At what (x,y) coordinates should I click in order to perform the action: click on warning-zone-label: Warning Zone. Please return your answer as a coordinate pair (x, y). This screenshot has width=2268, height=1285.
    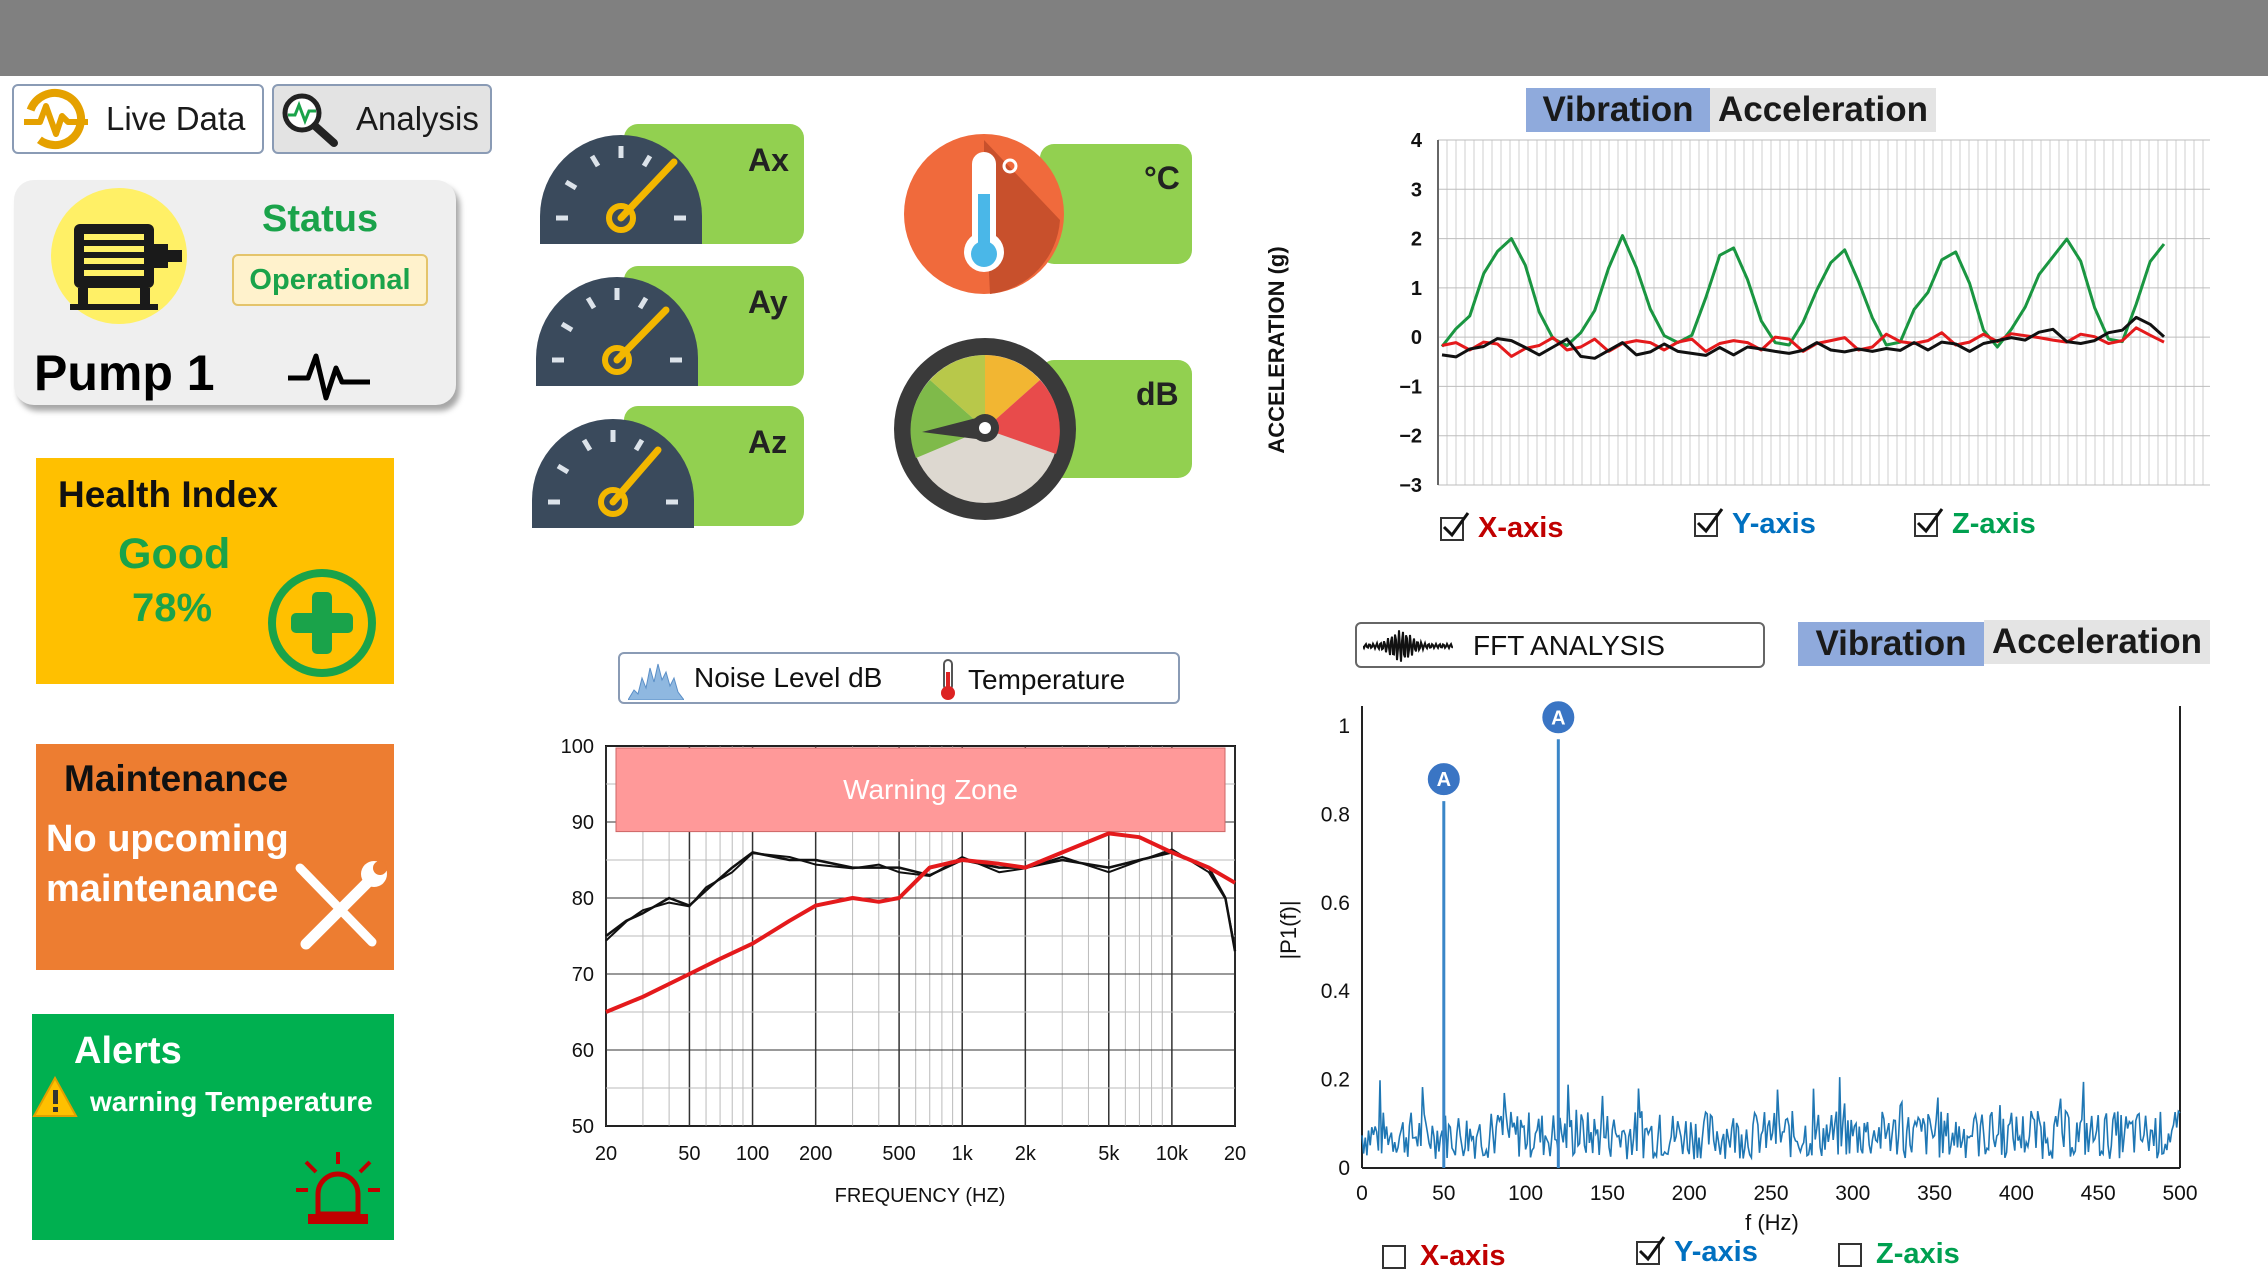
    Looking at the image, I should click on (930, 789).